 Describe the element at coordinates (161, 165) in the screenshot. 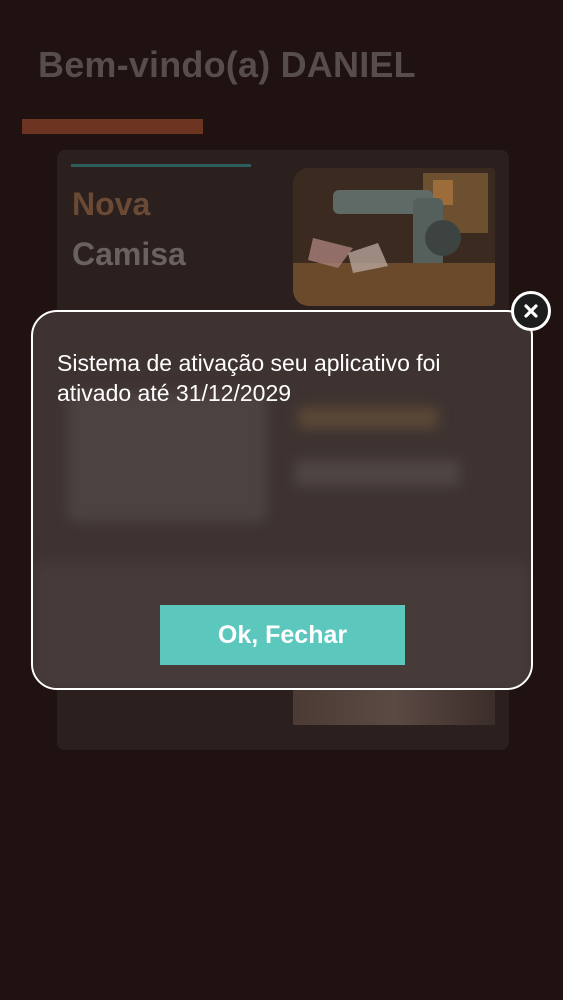

I see `card-accent-line` at that location.